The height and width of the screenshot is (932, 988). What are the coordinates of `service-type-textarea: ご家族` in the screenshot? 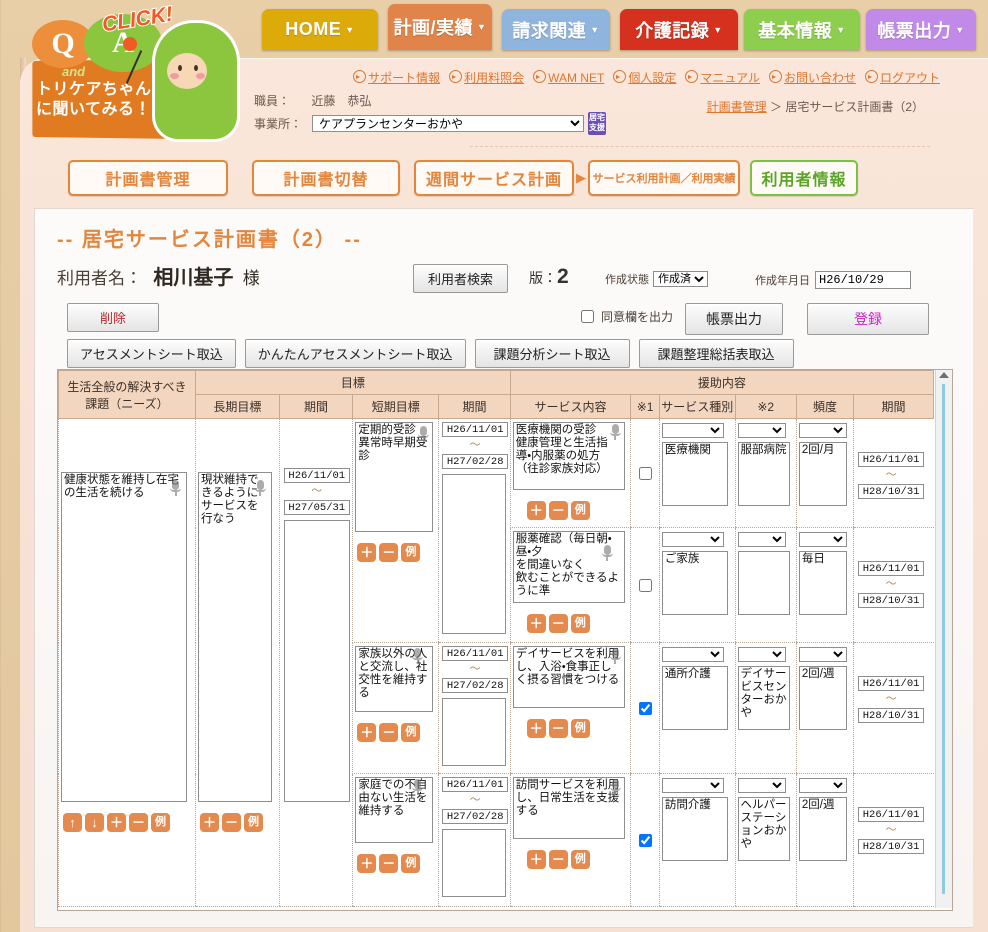 It's located at (694, 583).